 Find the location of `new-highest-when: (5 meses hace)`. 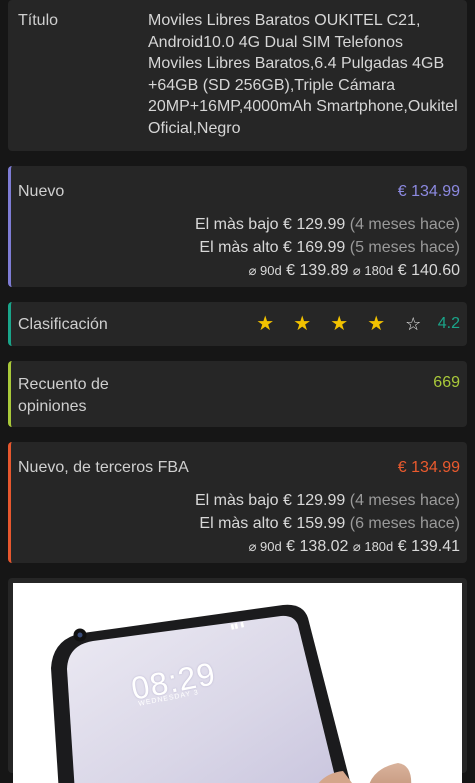

new-highest-when: (5 meses hace) is located at coordinates (404, 247).